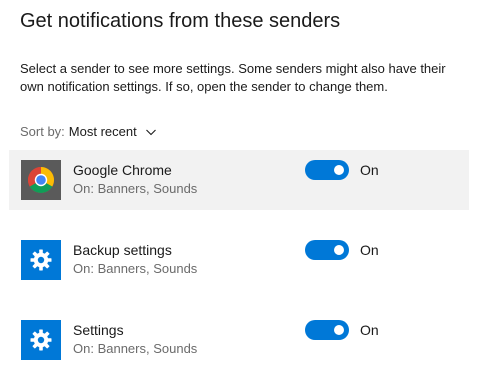 This screenshot has height=382, width=479. What do you see at coordinates (327, 170) in the screenshot?
I see `notifications-toggle-google-chrome` at bounding box center [327, 170].